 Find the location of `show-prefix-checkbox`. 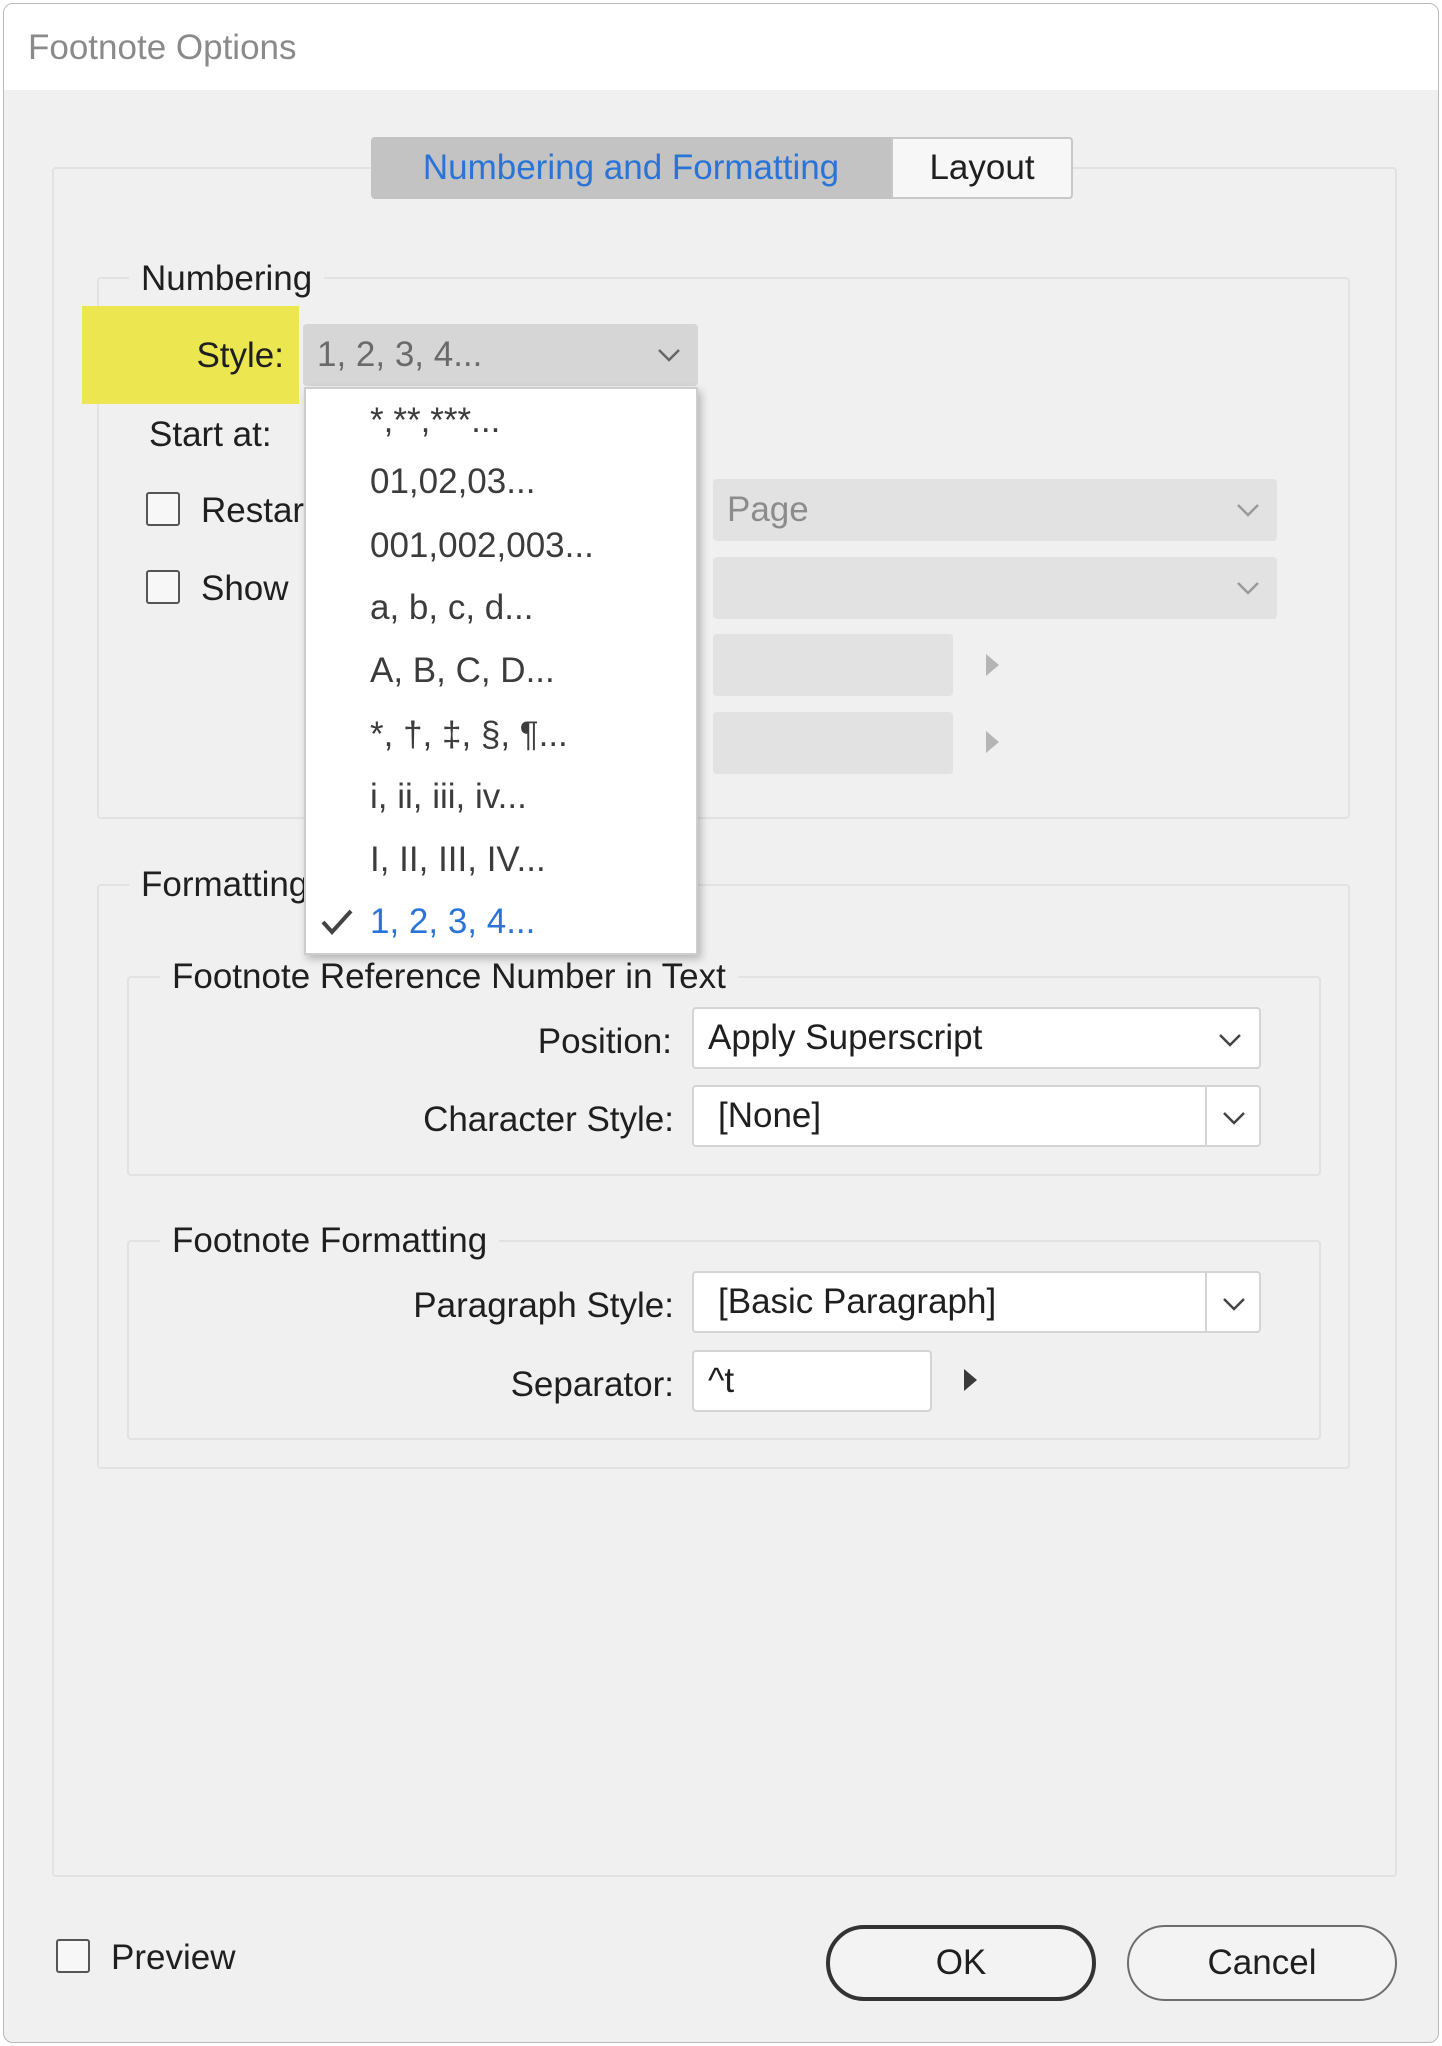

show-prefix-checkbox is located at coordinates (163, 587).